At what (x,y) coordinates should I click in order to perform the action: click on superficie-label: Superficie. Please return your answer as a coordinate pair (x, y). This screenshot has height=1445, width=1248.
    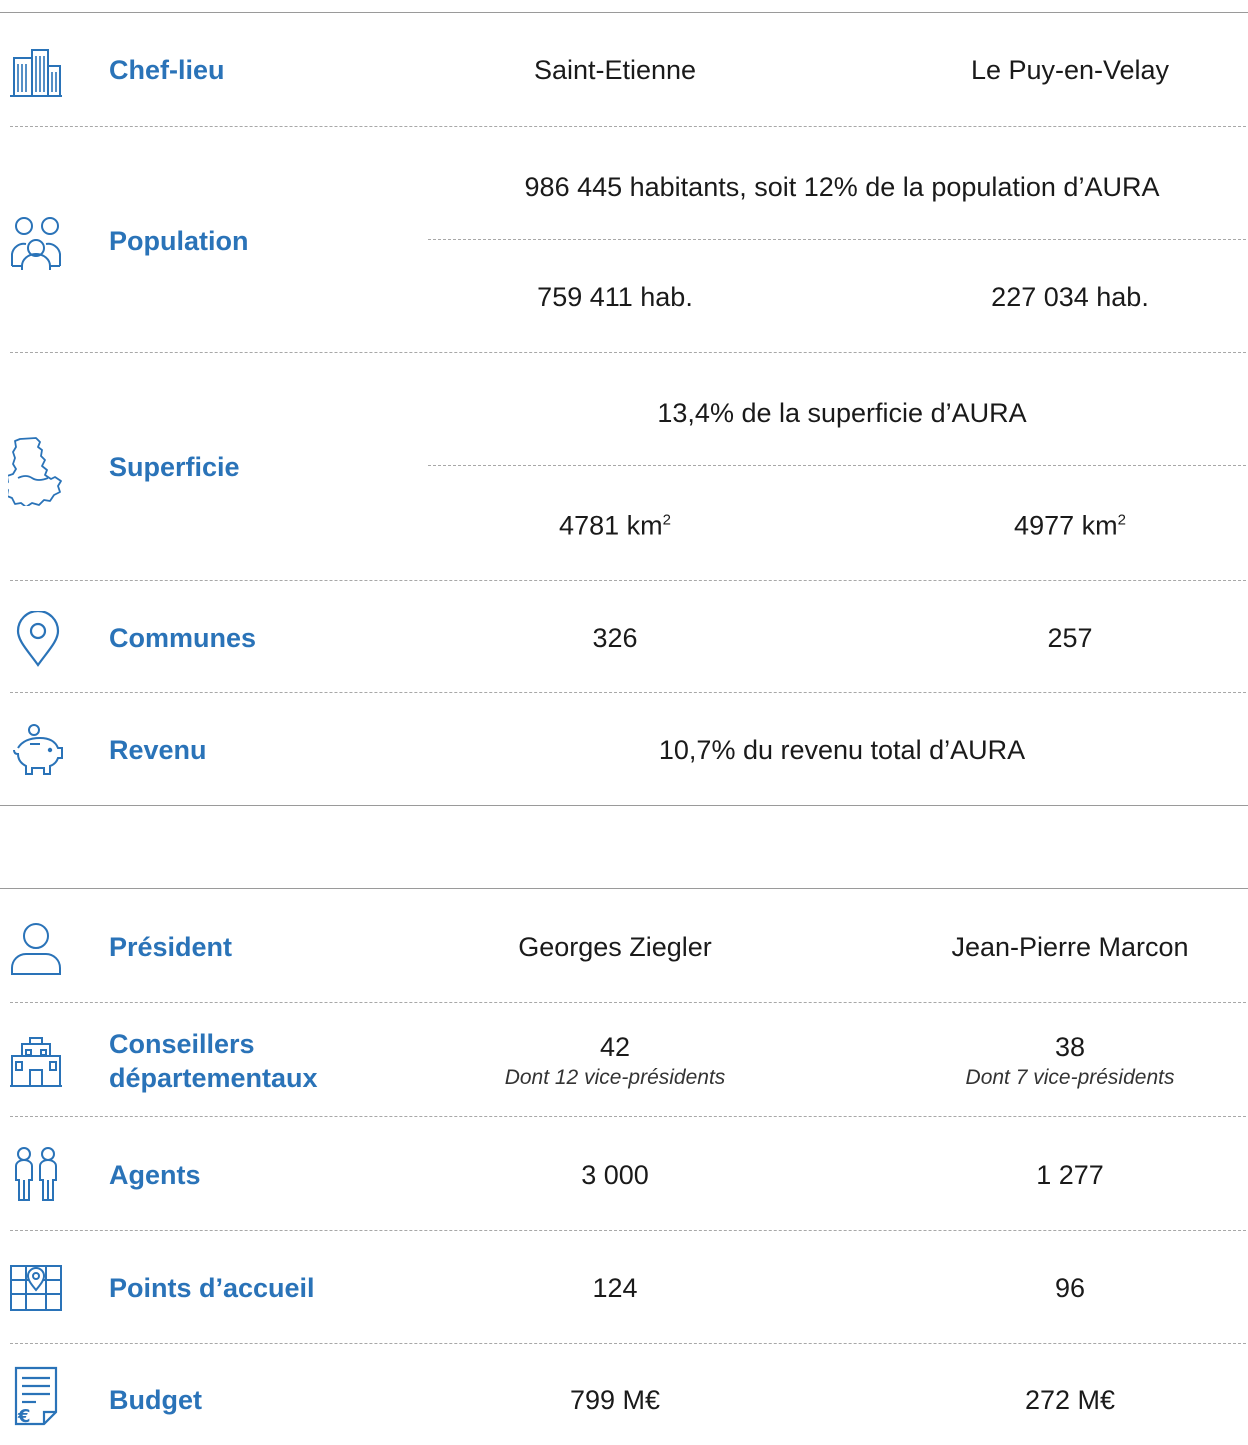
    Looking at the image, I should click on (174, 467).